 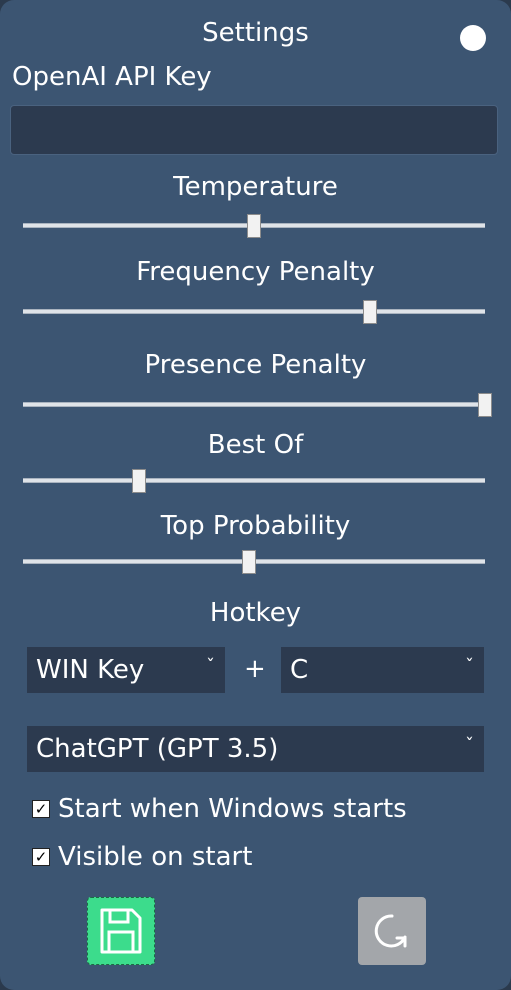 I want to click on start-with-windows-checkbox: ✓ Start when Windows starts, so click(x=219, y=809).